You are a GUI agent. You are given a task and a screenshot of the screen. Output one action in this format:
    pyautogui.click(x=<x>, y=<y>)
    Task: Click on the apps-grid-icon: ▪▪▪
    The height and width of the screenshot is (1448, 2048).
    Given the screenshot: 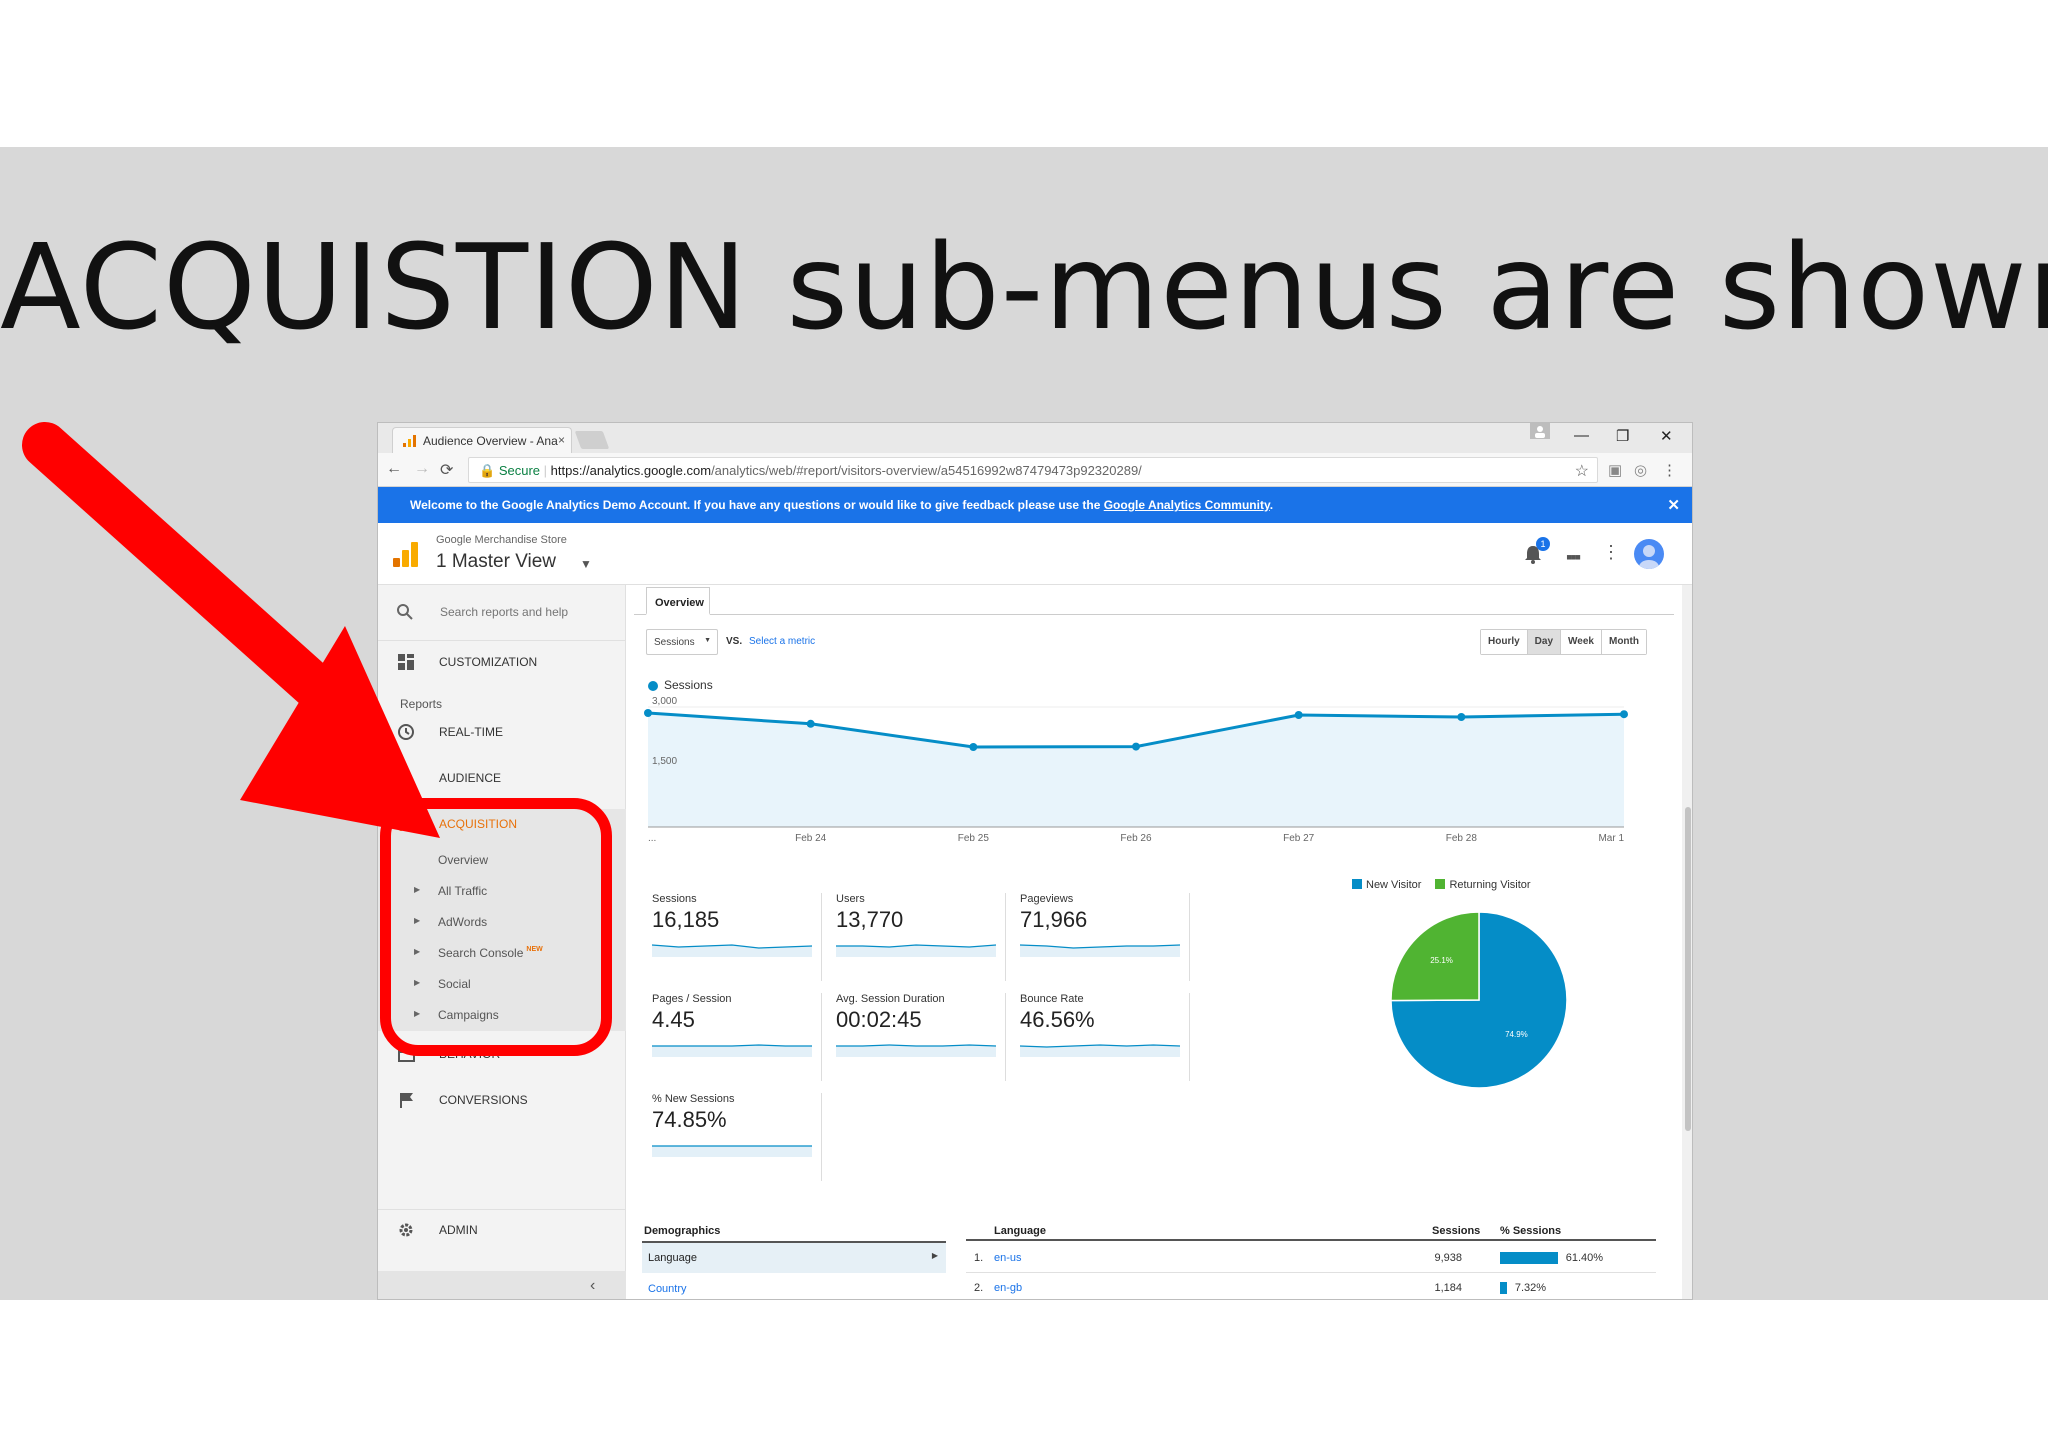 What is the action you would take?
    pyautogui.click(x=1573, y=557)
    